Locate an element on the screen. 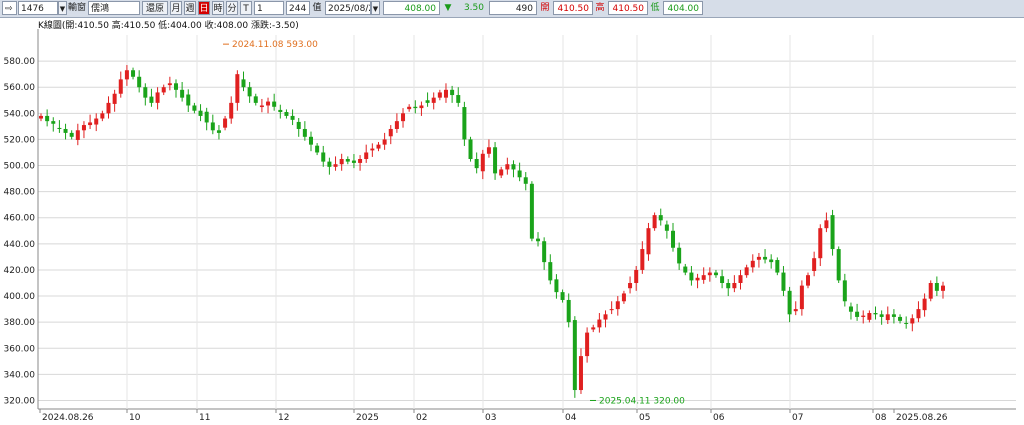 This screenshot has height=425, width=1024. x-tick-label: 10 is located at coordinates (135, 417).